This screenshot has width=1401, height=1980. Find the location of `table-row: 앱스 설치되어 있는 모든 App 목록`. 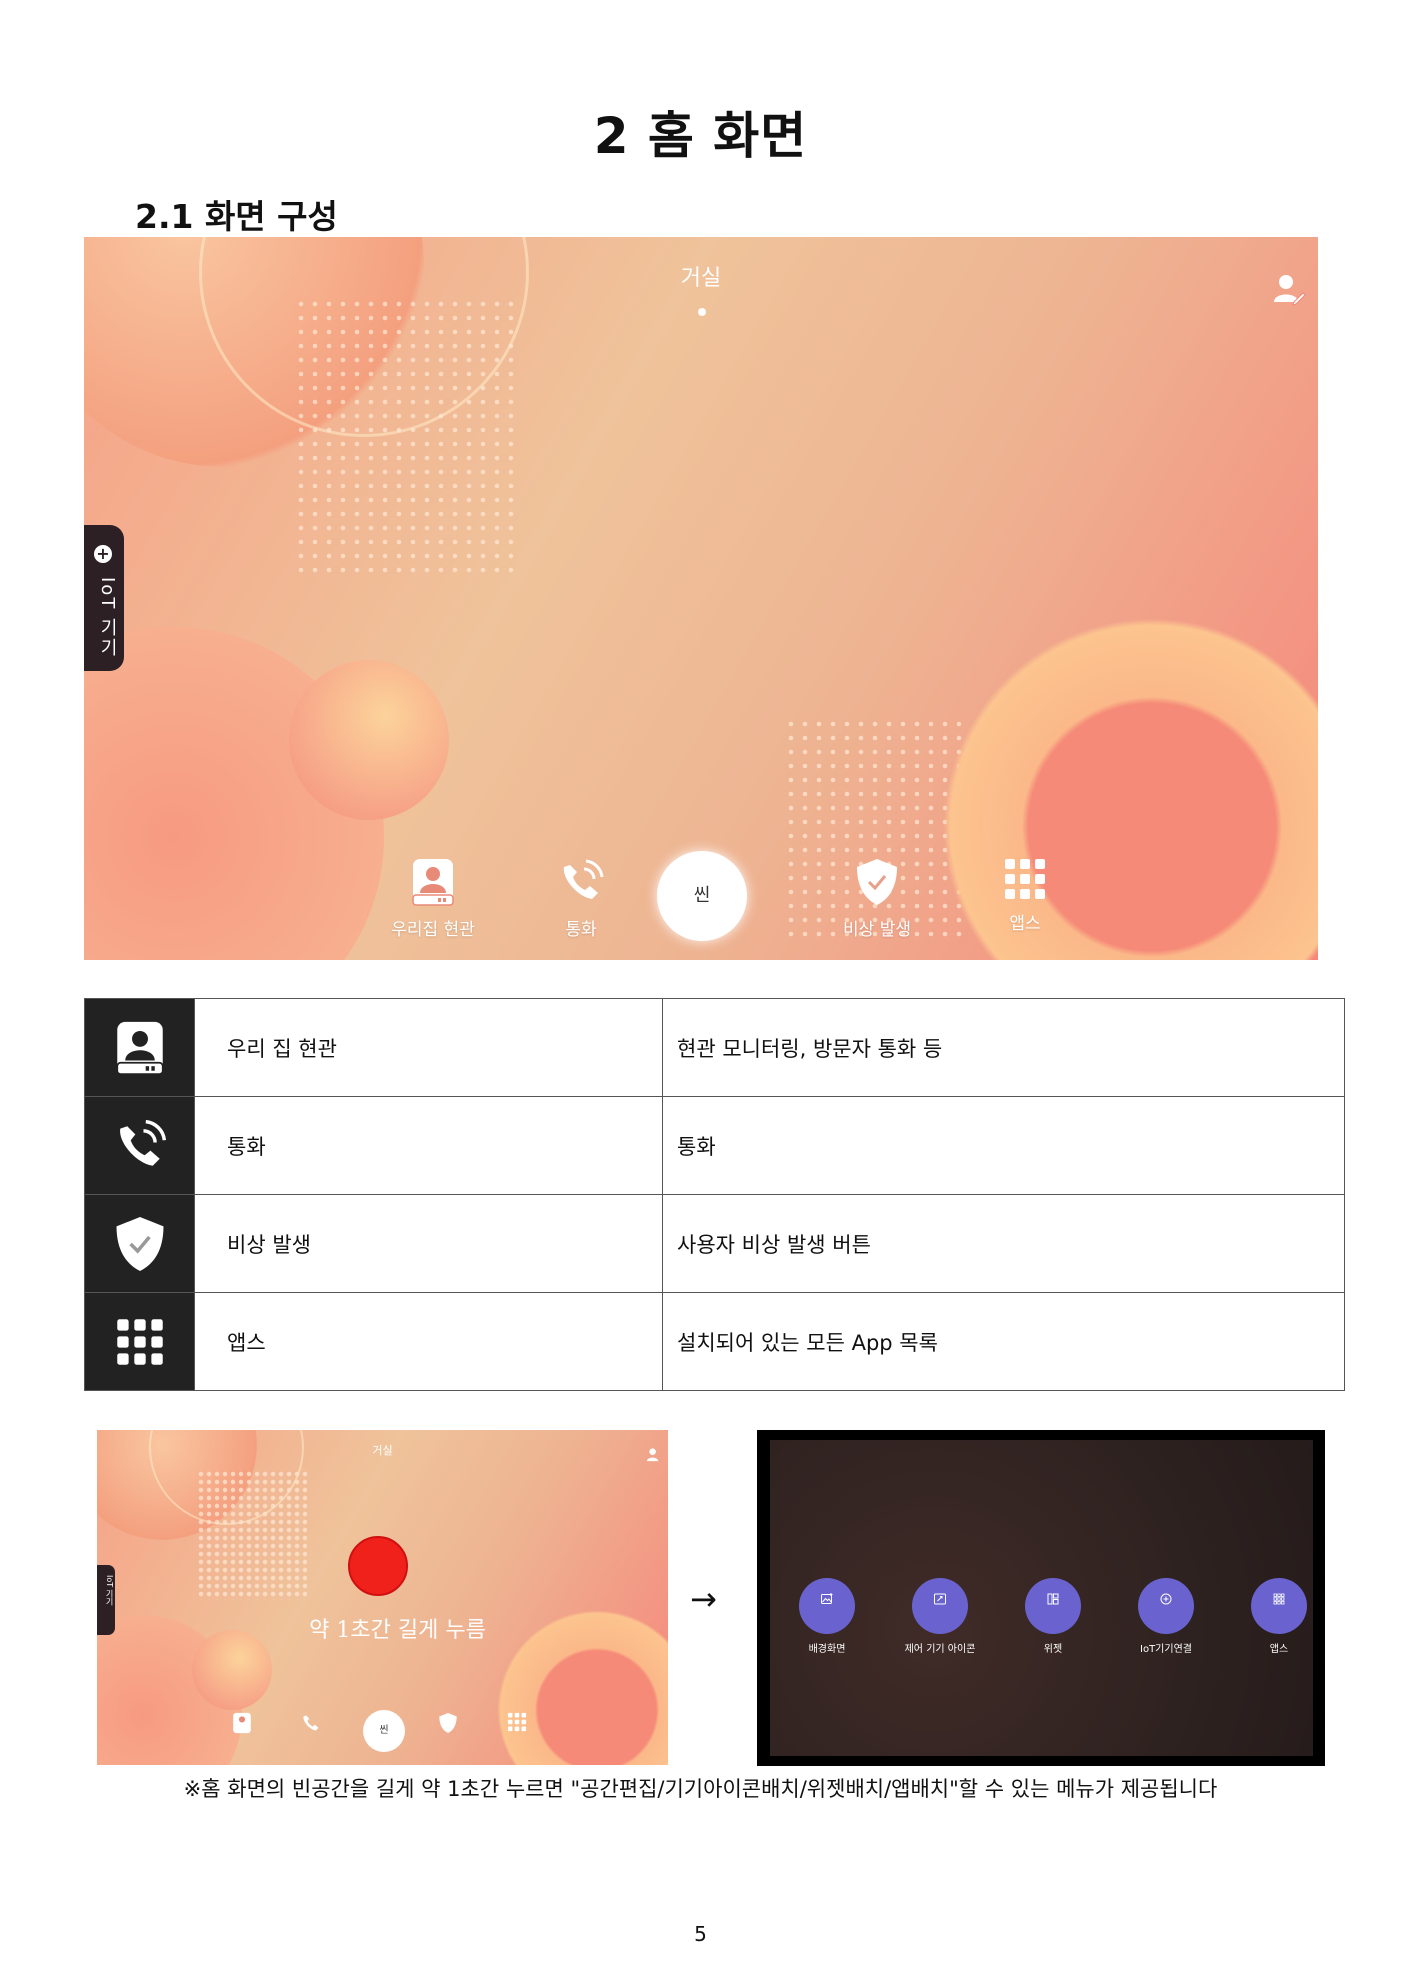

table-row: 앱스 설치되어 있는 모든 App 목록 is located at coordinates (714, 1341).